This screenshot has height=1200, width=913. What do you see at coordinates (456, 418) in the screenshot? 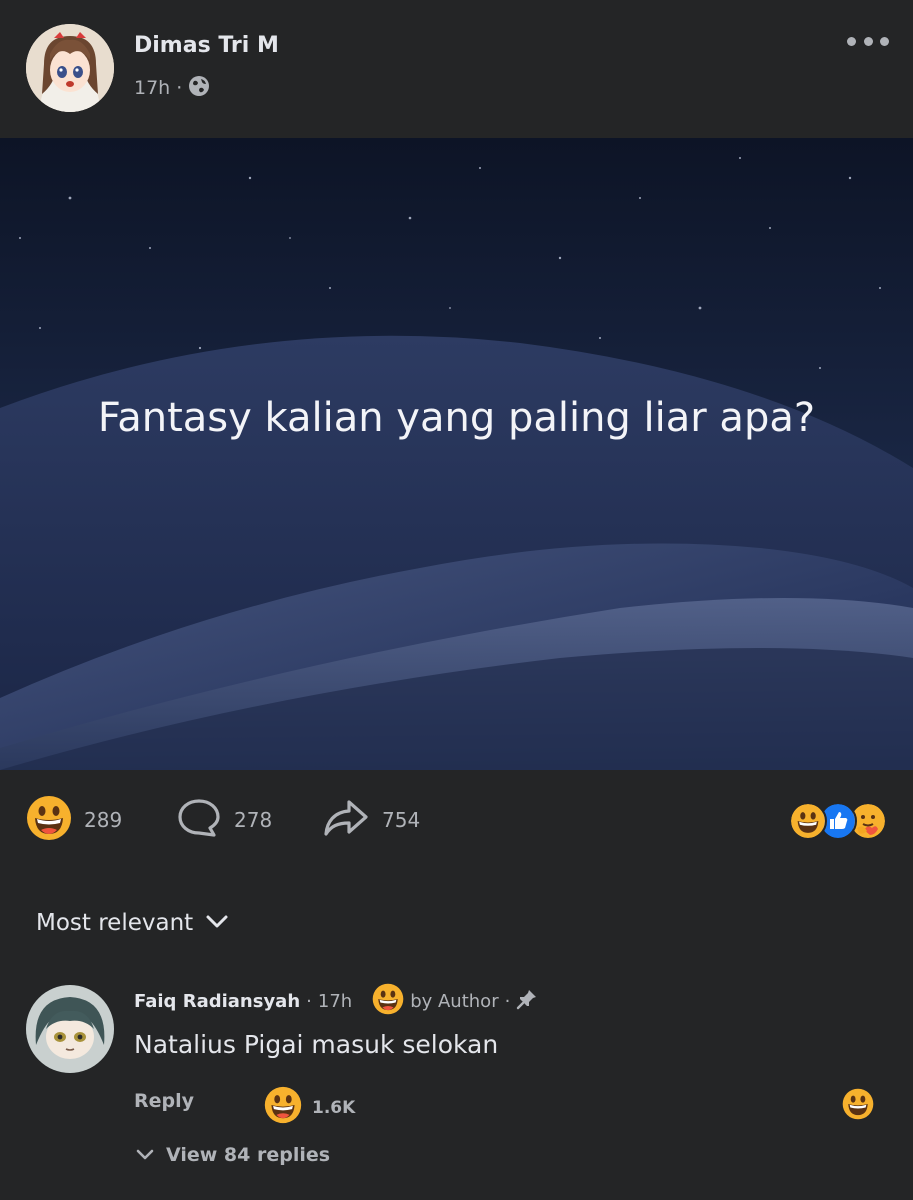
I see `post-image-text: Fantasy kalian yang paling liar apa?` at bounding box center [456, 418].